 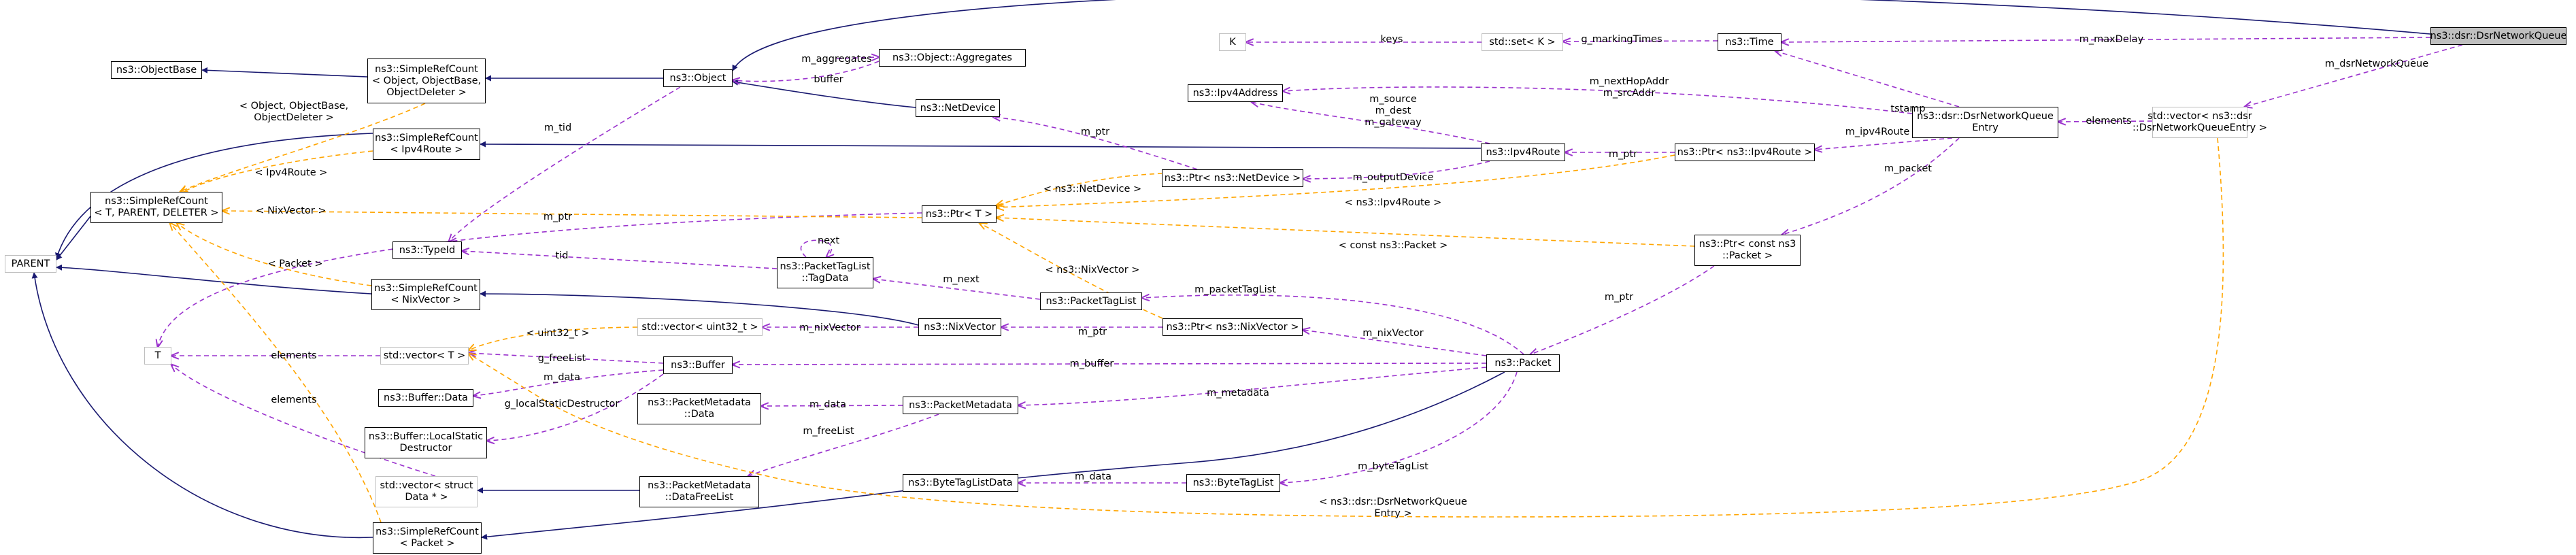 What do you see at coordinates (1877, 132) in the screenshot?
I see `edge-label-line: m_ipv4Route` at bounding box center [1877, 132].